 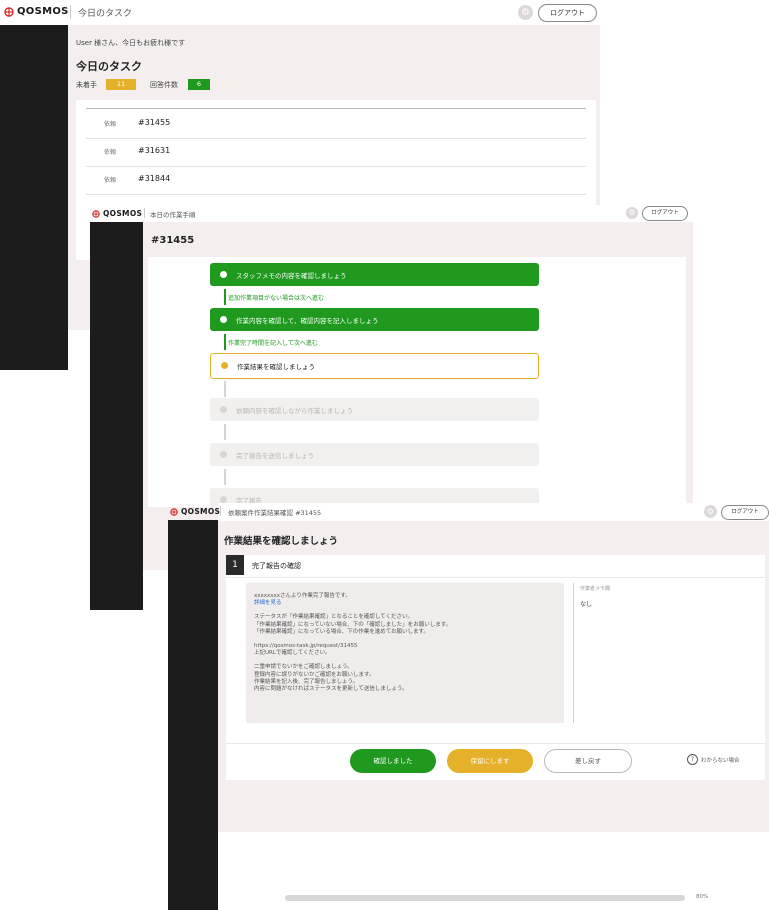 I want to click on message-line: 作業結果を記入後、完了報告しましょう。, so click(x=306, y=681).